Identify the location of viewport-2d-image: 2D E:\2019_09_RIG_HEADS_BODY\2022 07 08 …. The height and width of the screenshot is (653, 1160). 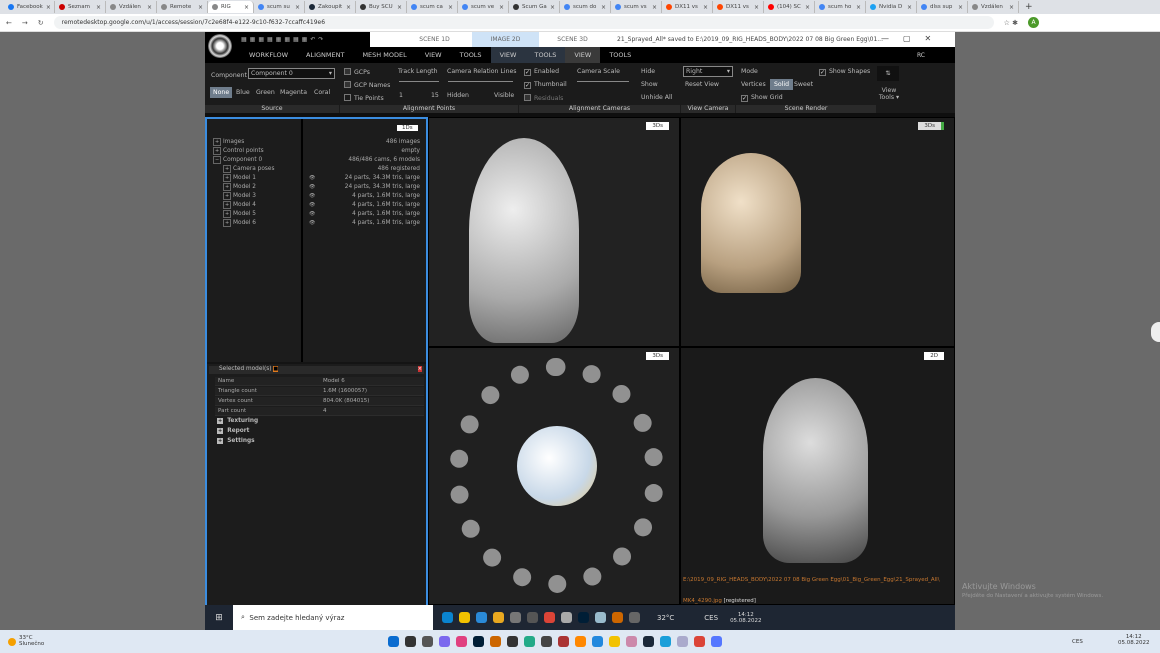
(817, 476).